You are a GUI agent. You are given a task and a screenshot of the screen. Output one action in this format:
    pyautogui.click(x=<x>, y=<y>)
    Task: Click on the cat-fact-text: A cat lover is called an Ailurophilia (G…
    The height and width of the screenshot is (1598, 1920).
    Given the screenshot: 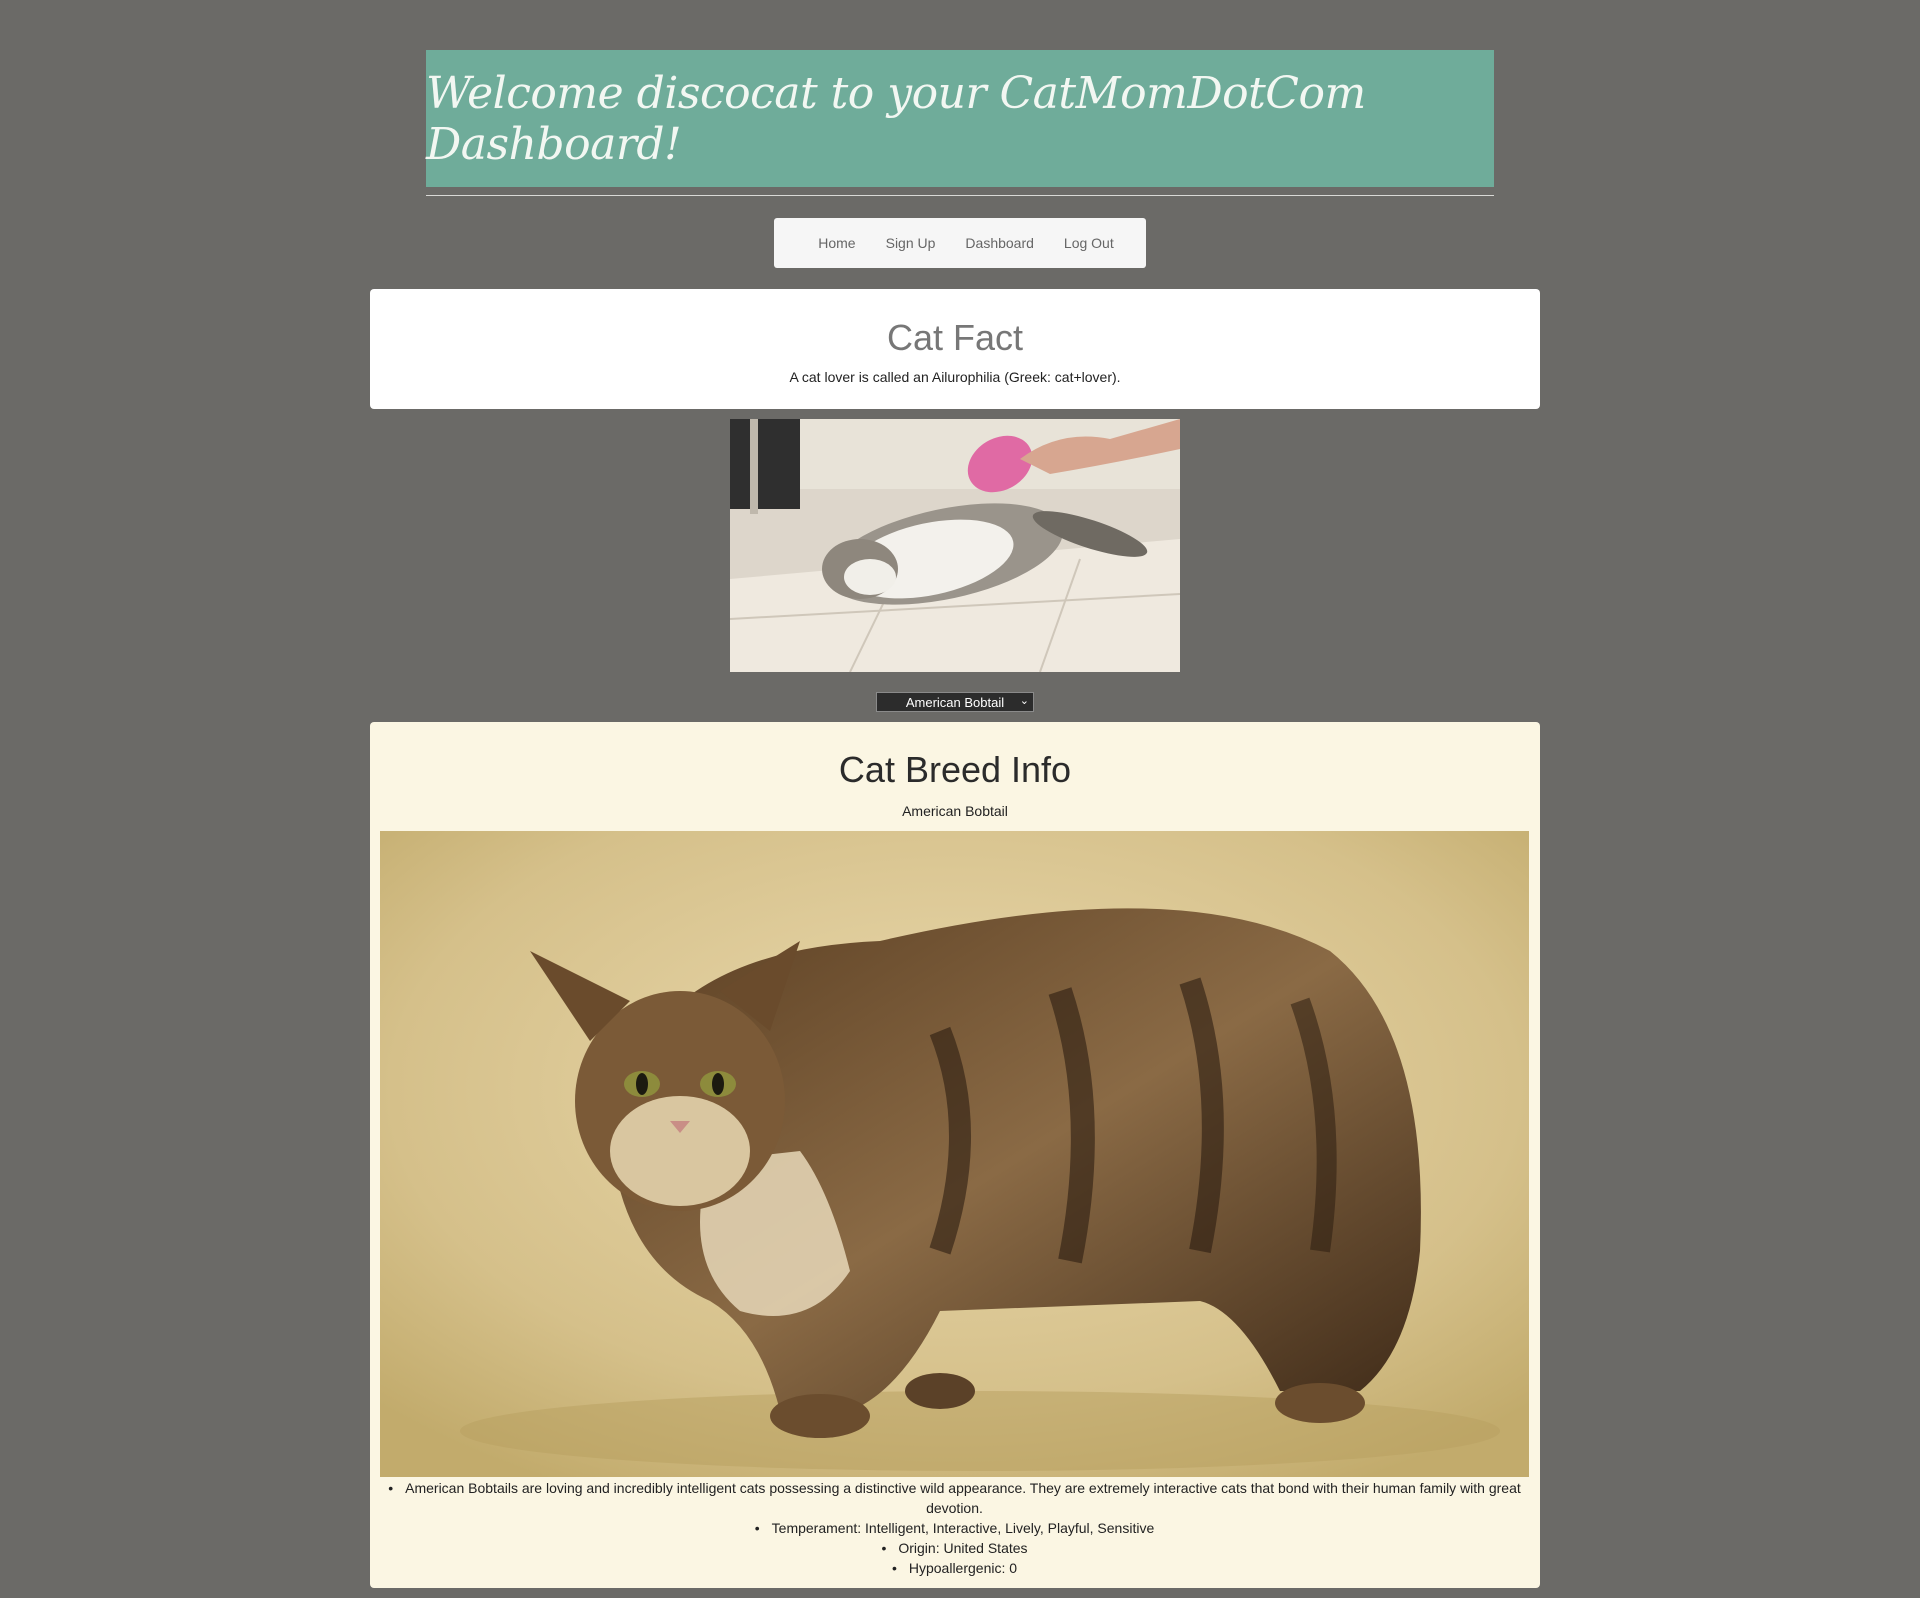 What is the action you would take?
    pyautogui.click(x=955, y=377)
    